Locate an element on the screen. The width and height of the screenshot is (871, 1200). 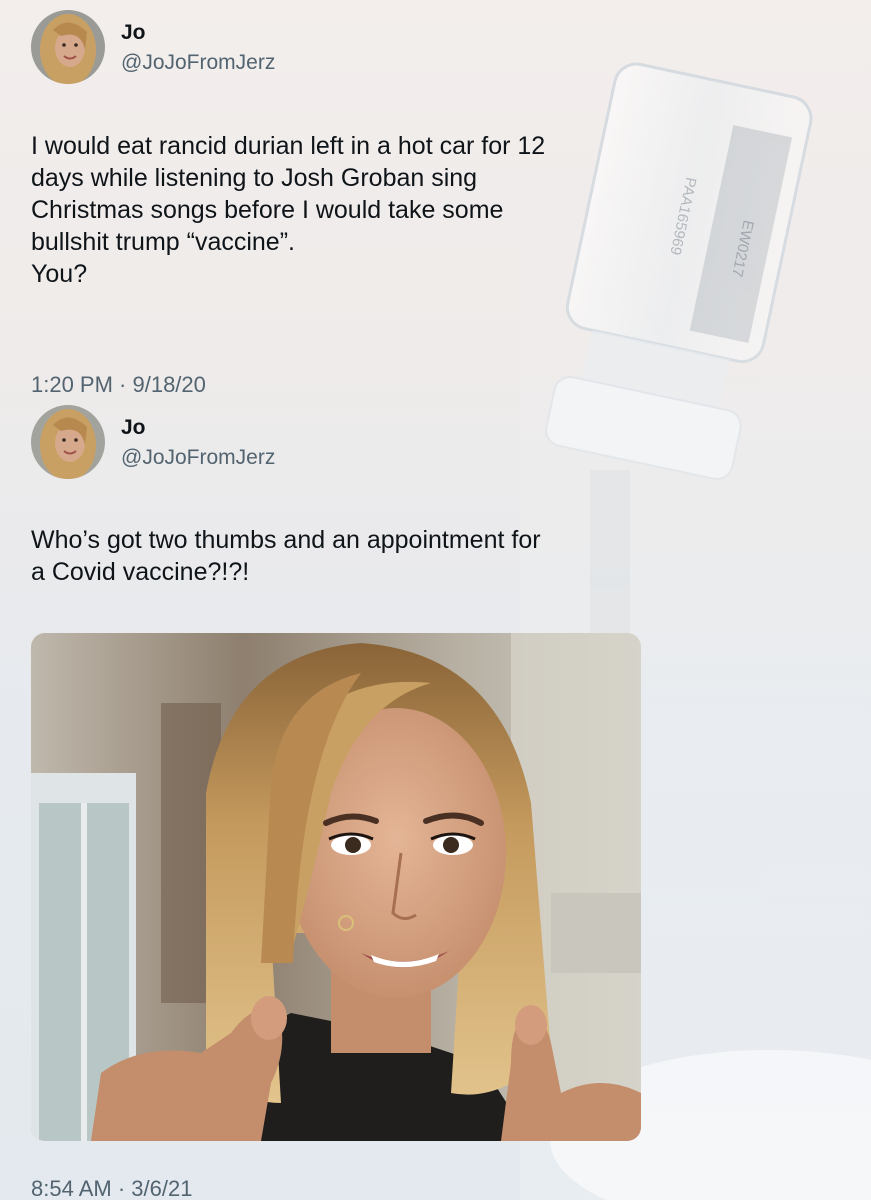
vial-label-text: EW0217 is located at coordinates (742, 249).